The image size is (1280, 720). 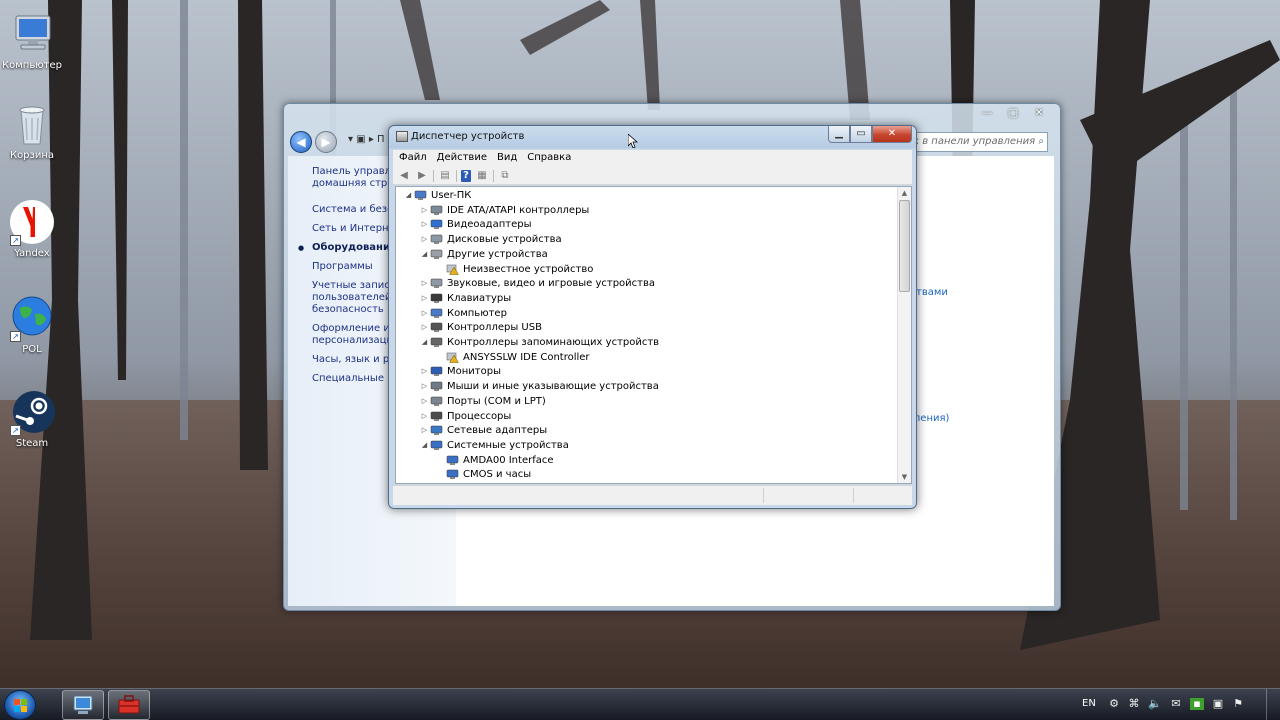 I want to click on menu-view: Вид, so click(x=507, y=158).